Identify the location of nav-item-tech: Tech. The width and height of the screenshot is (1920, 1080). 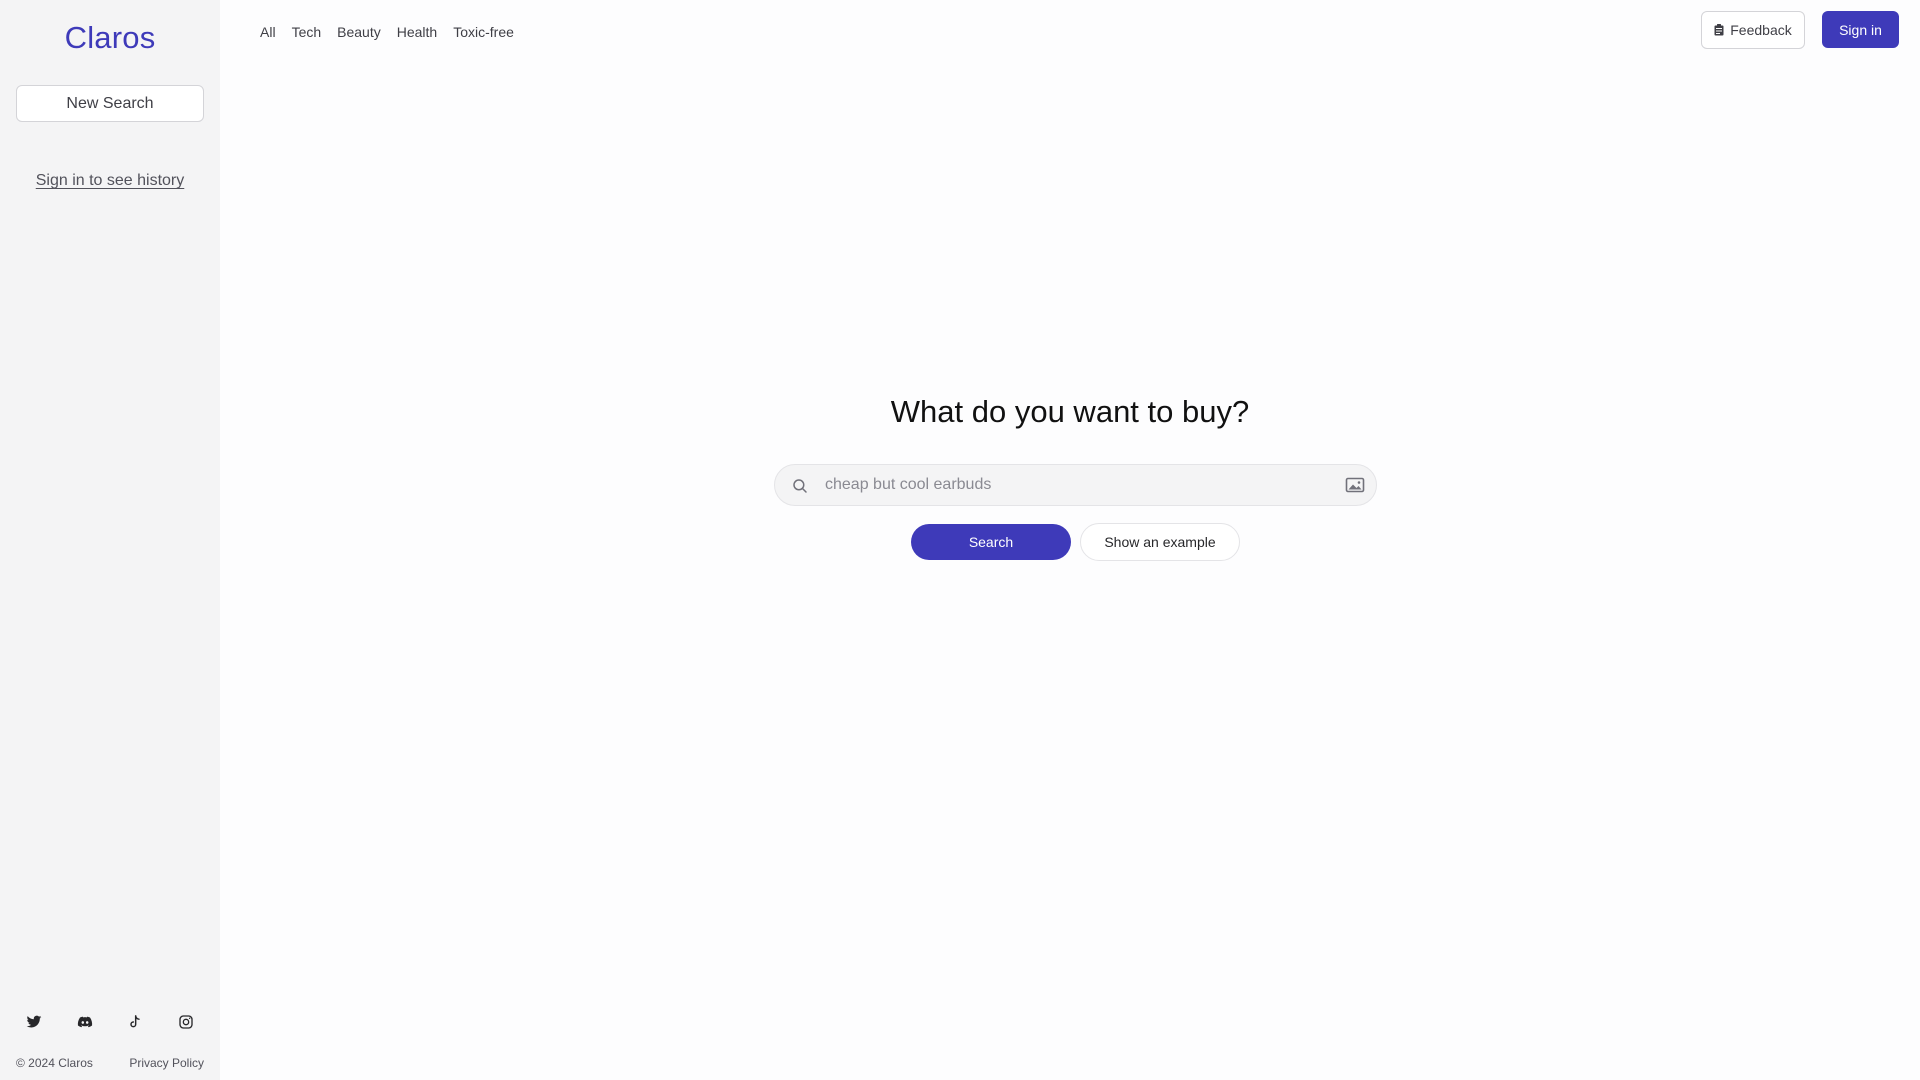
(307, 32).